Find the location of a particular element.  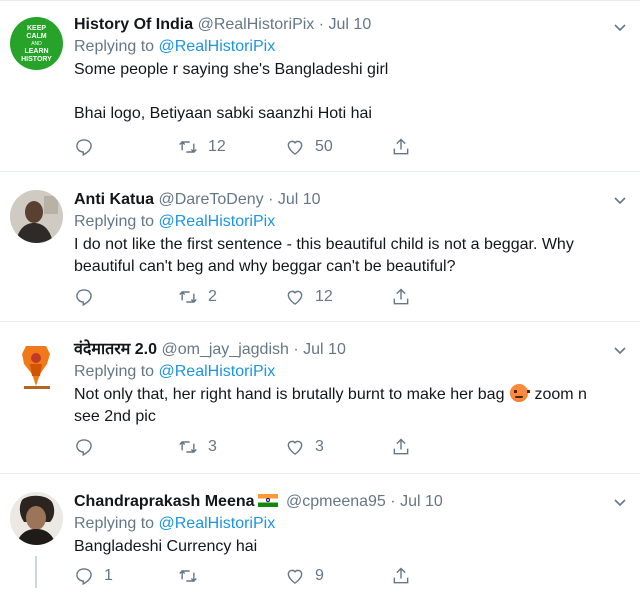

avatar: KEEP CALM AND LEARN HISTORY is located at coordinates (36, 43).